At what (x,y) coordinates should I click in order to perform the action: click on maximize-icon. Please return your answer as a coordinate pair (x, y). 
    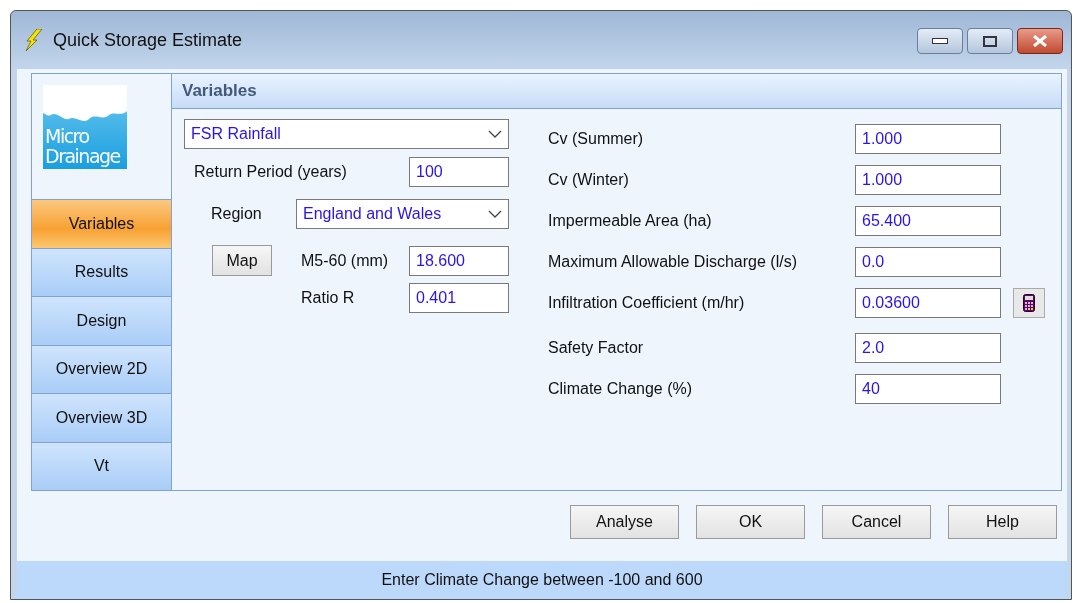
    Looking at the image, I should click on (990, 41).